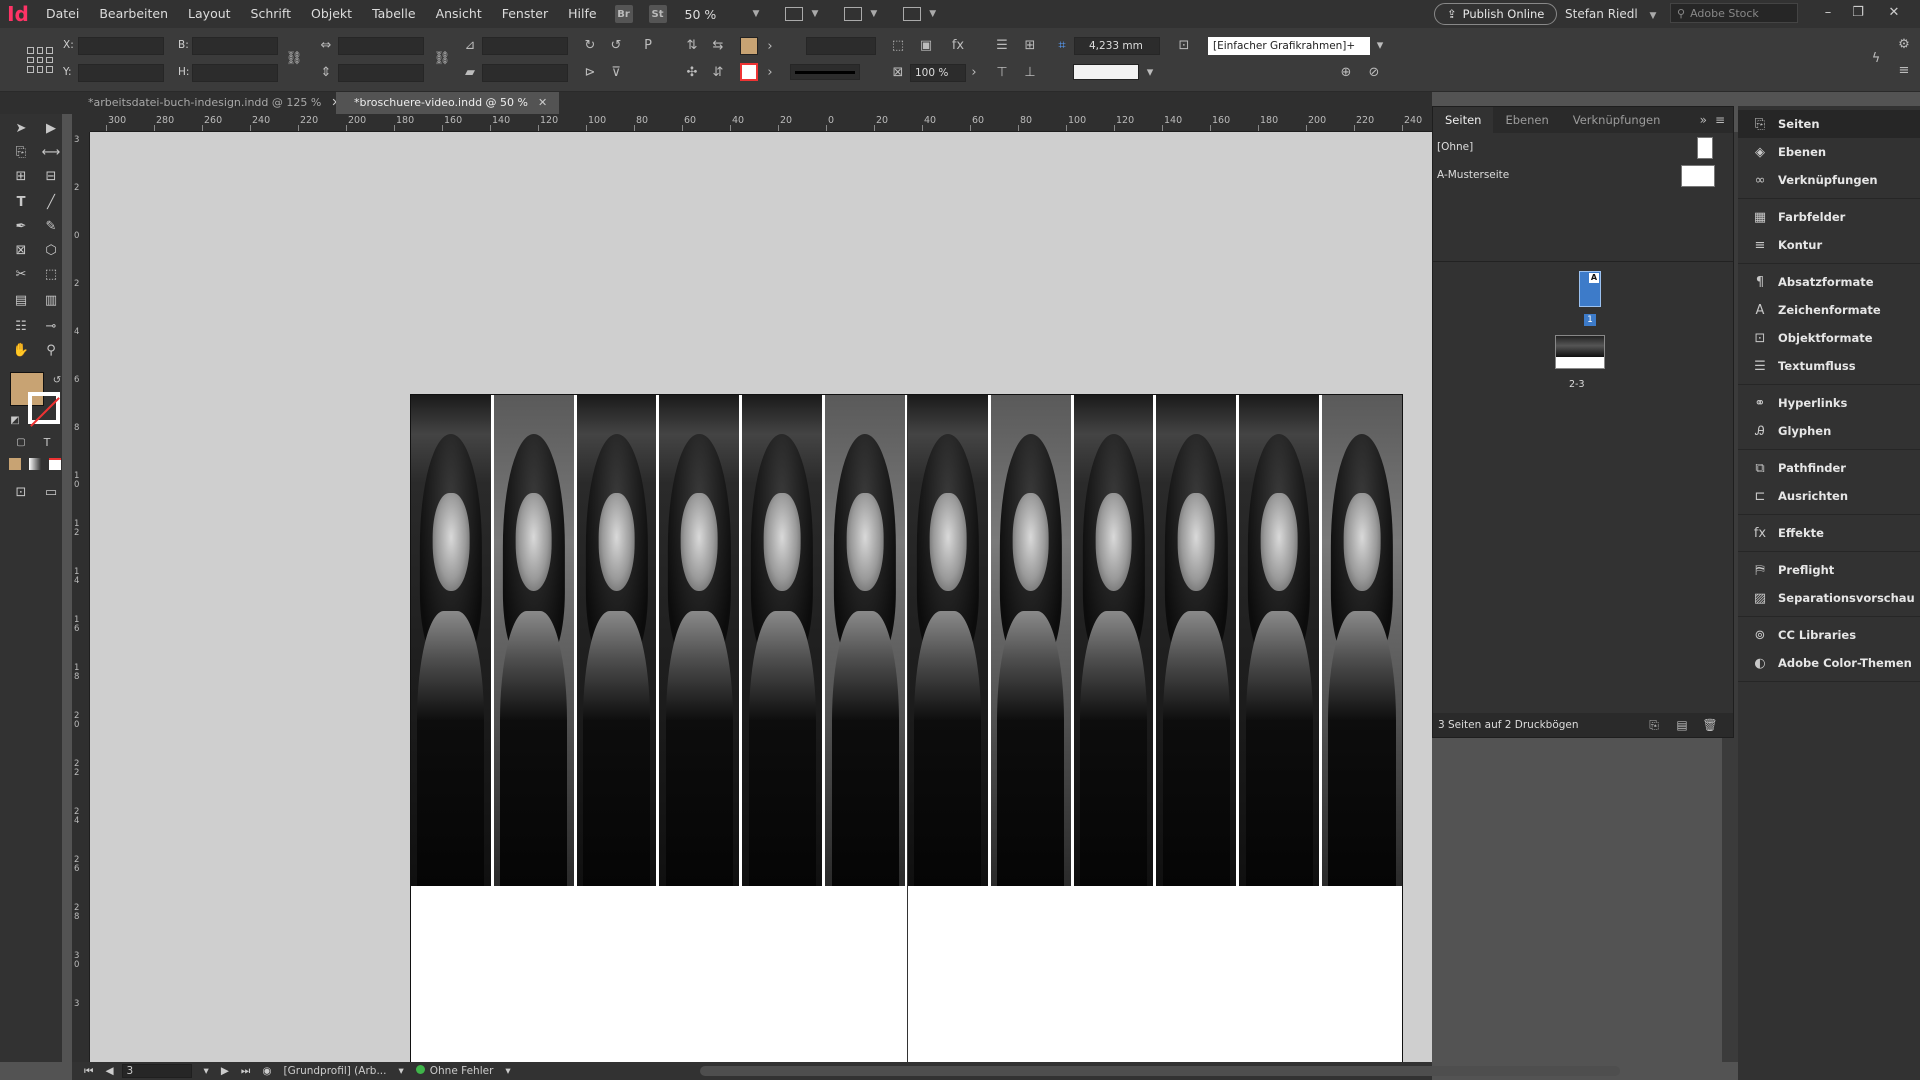 This screenshot has width=1920, height=1080. Describe the element at coordinates (40, 60) in the screenshot. I see `reference-point-icon` at that location.